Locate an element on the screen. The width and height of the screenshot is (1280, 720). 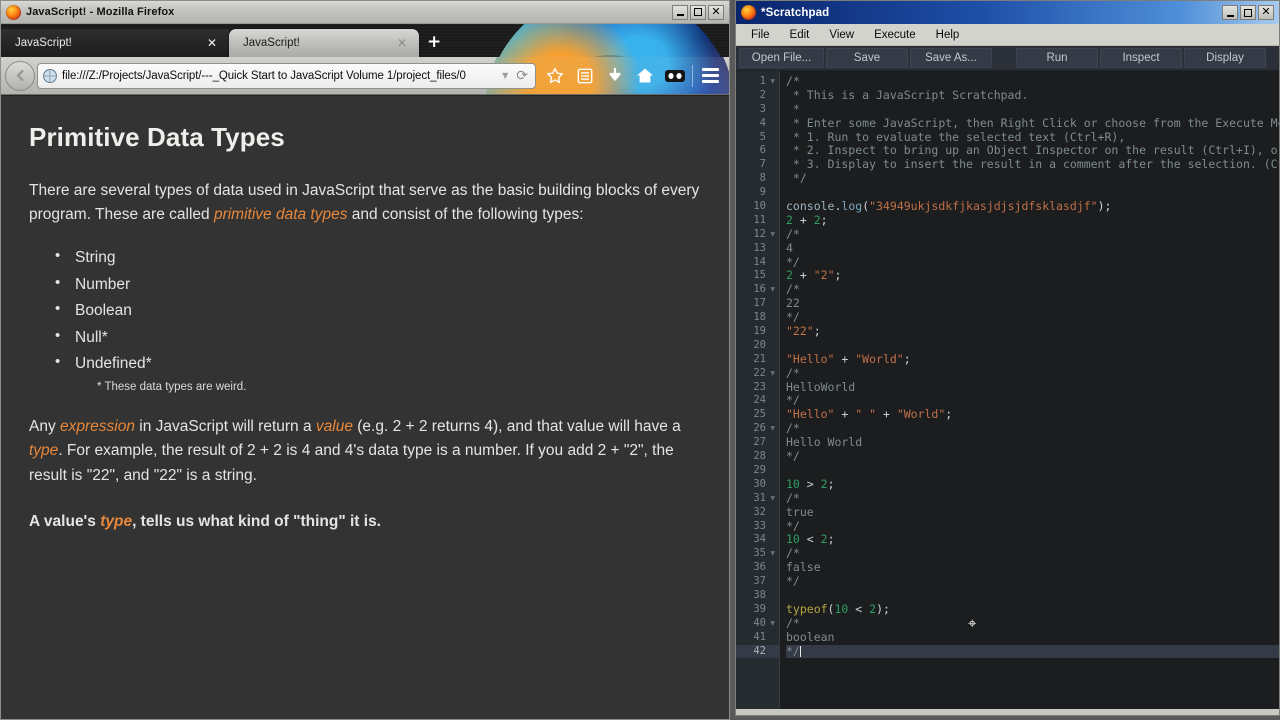
line-number: 17 is located at coordinates (759, 303).